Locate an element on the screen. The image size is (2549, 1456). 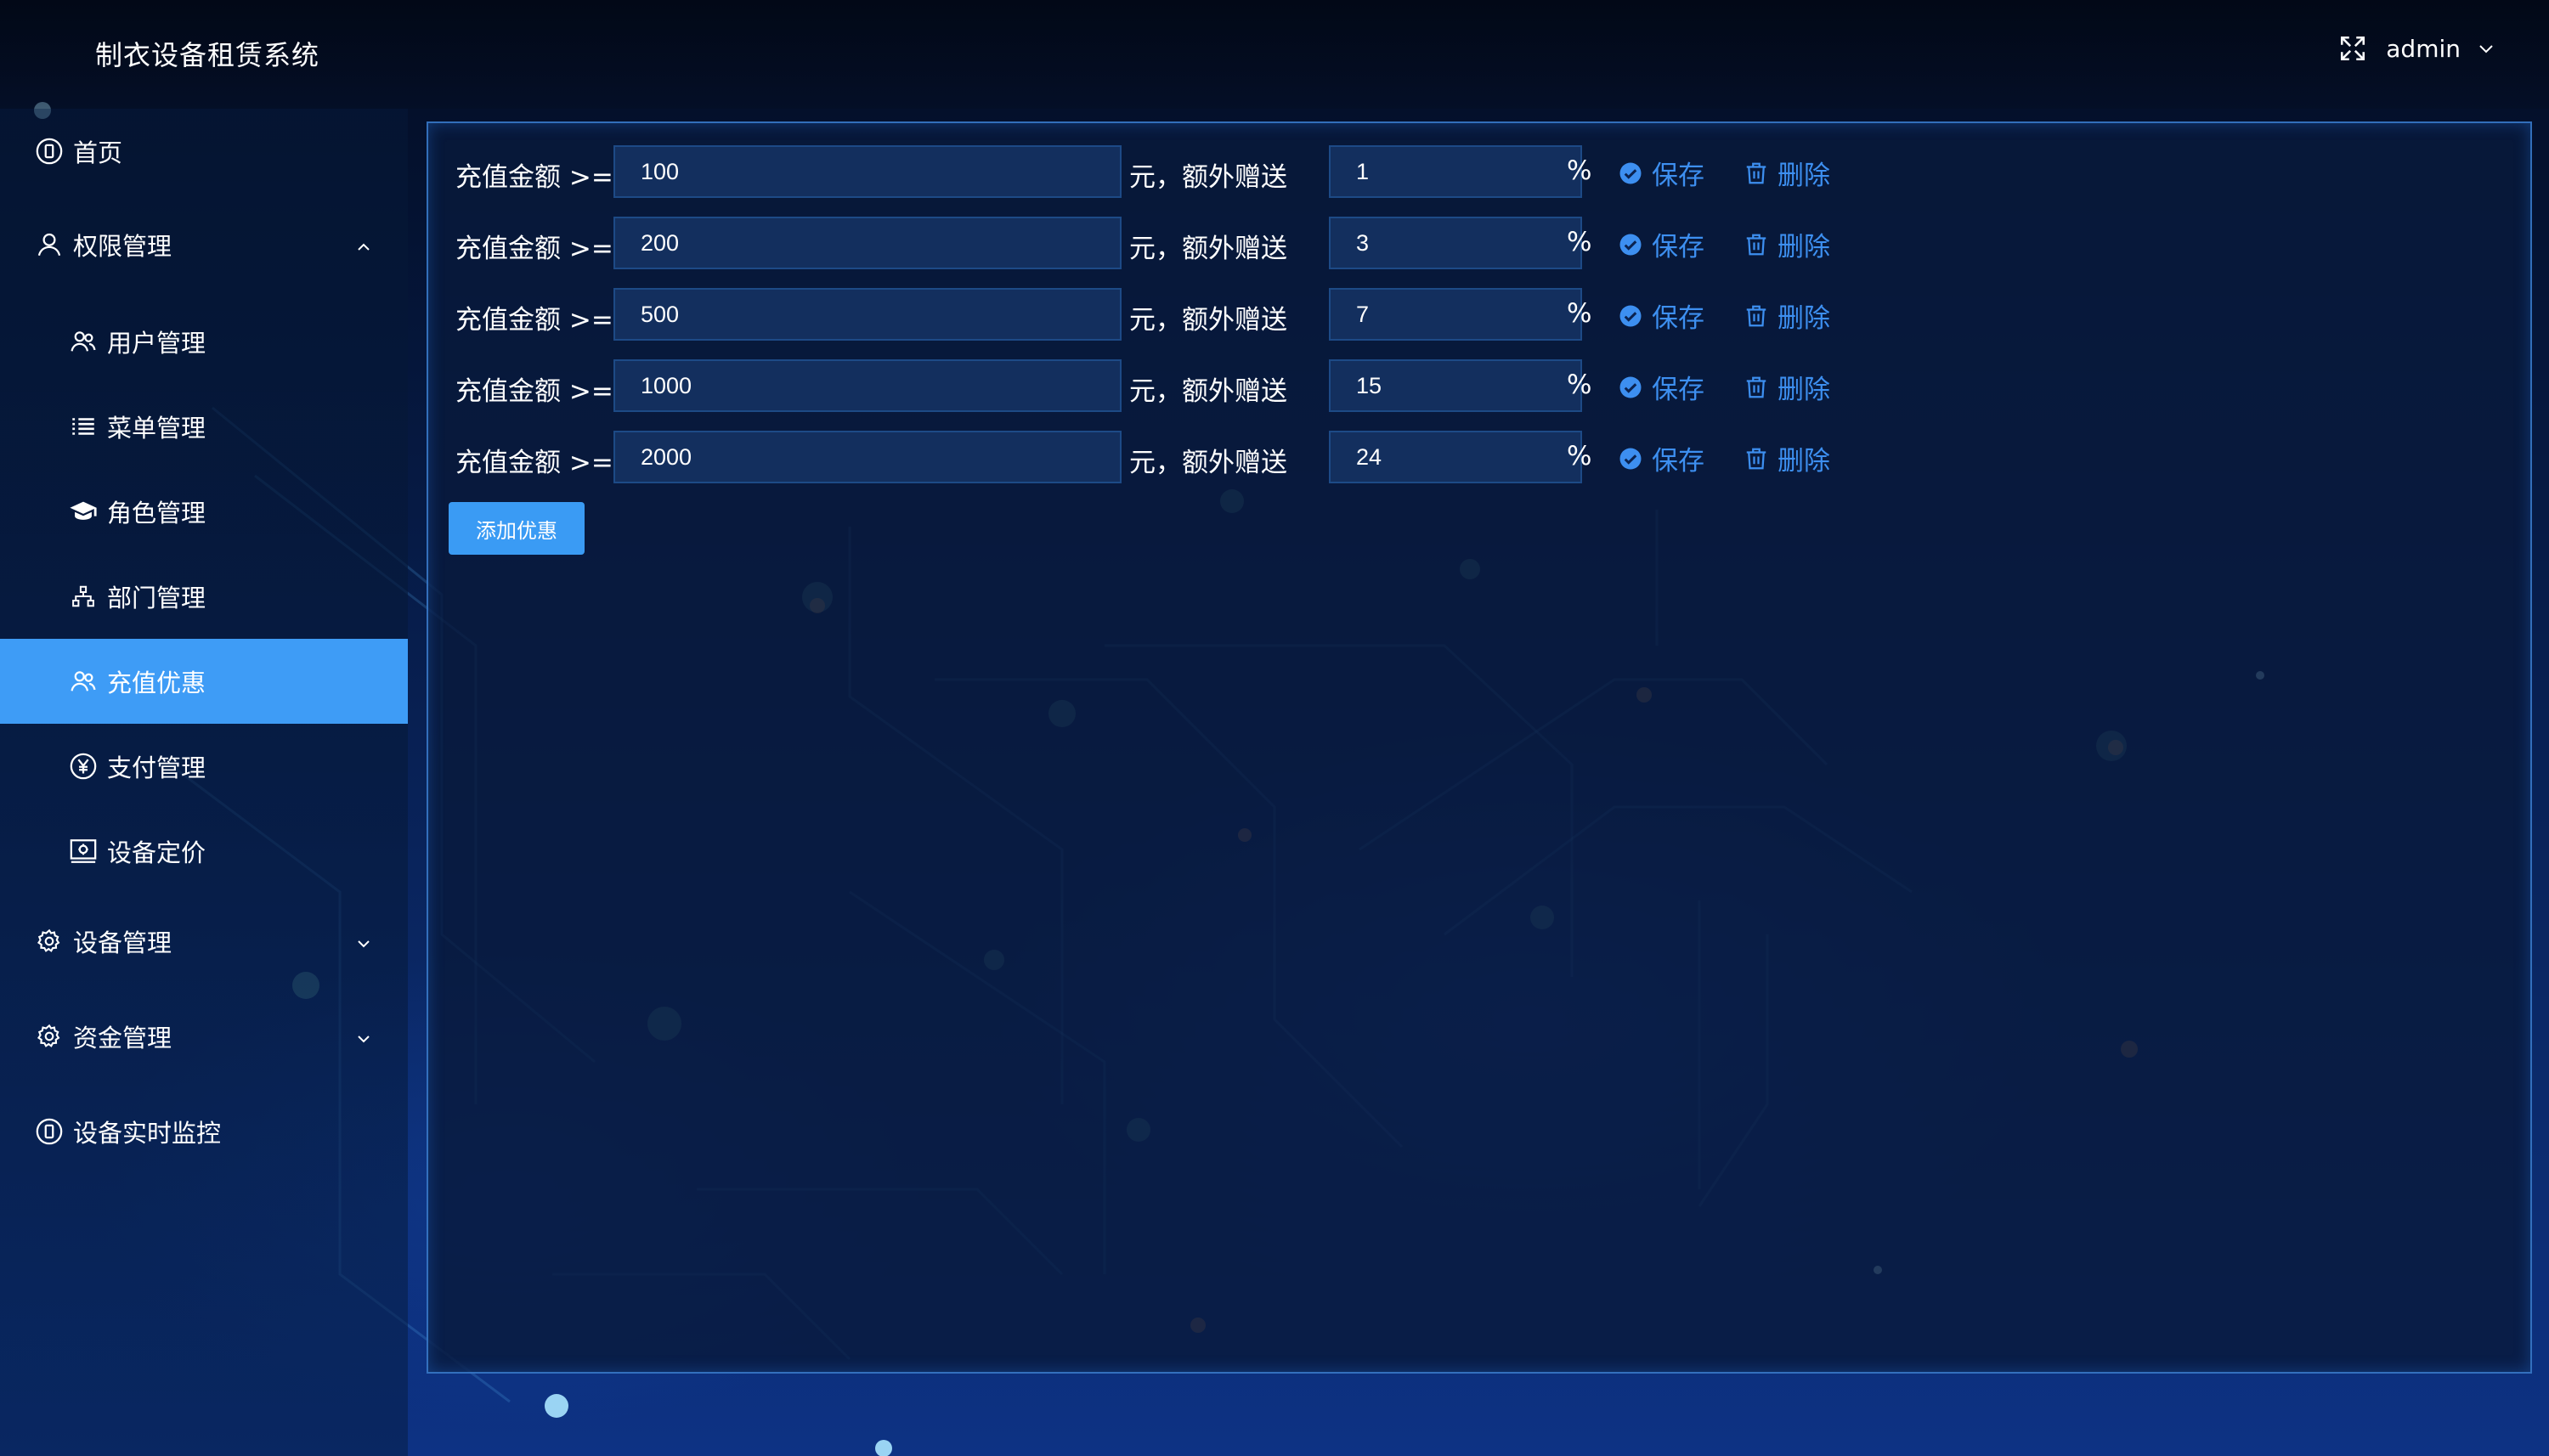
header-actions: admin is located at coordinates (2417, 49).